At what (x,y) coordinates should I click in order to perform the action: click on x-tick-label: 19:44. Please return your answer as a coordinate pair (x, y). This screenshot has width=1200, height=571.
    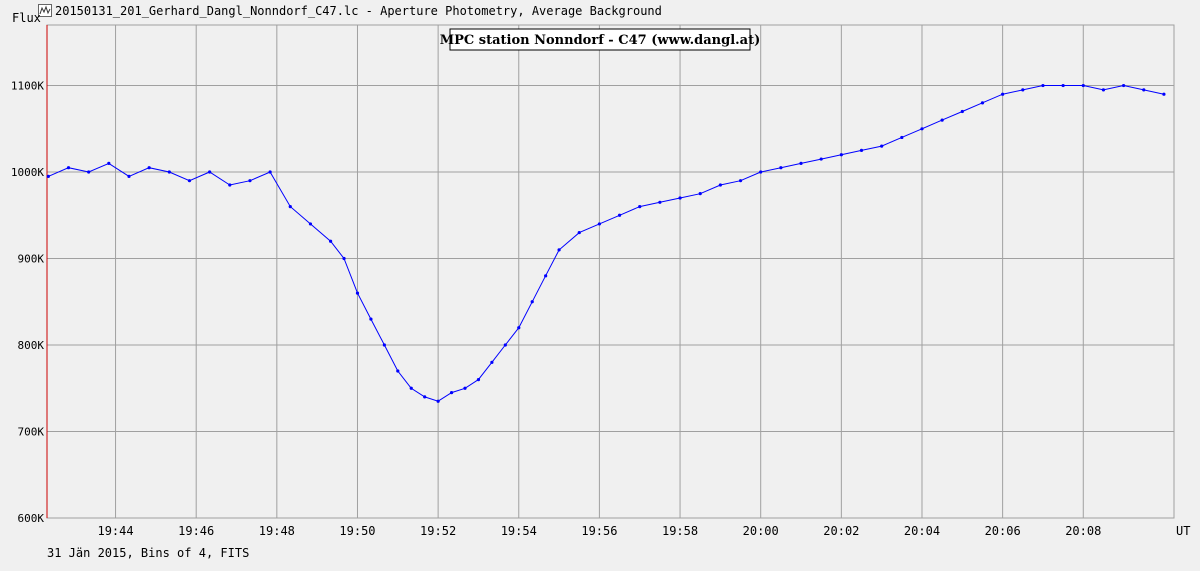
    Looking at the image, I should click on (115, 531).